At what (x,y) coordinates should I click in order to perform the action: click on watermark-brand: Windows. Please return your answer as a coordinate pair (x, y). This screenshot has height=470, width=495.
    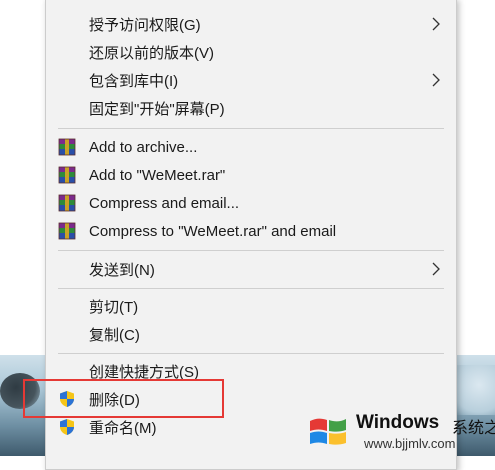
    Looking at the image, I should click on (398, 422).